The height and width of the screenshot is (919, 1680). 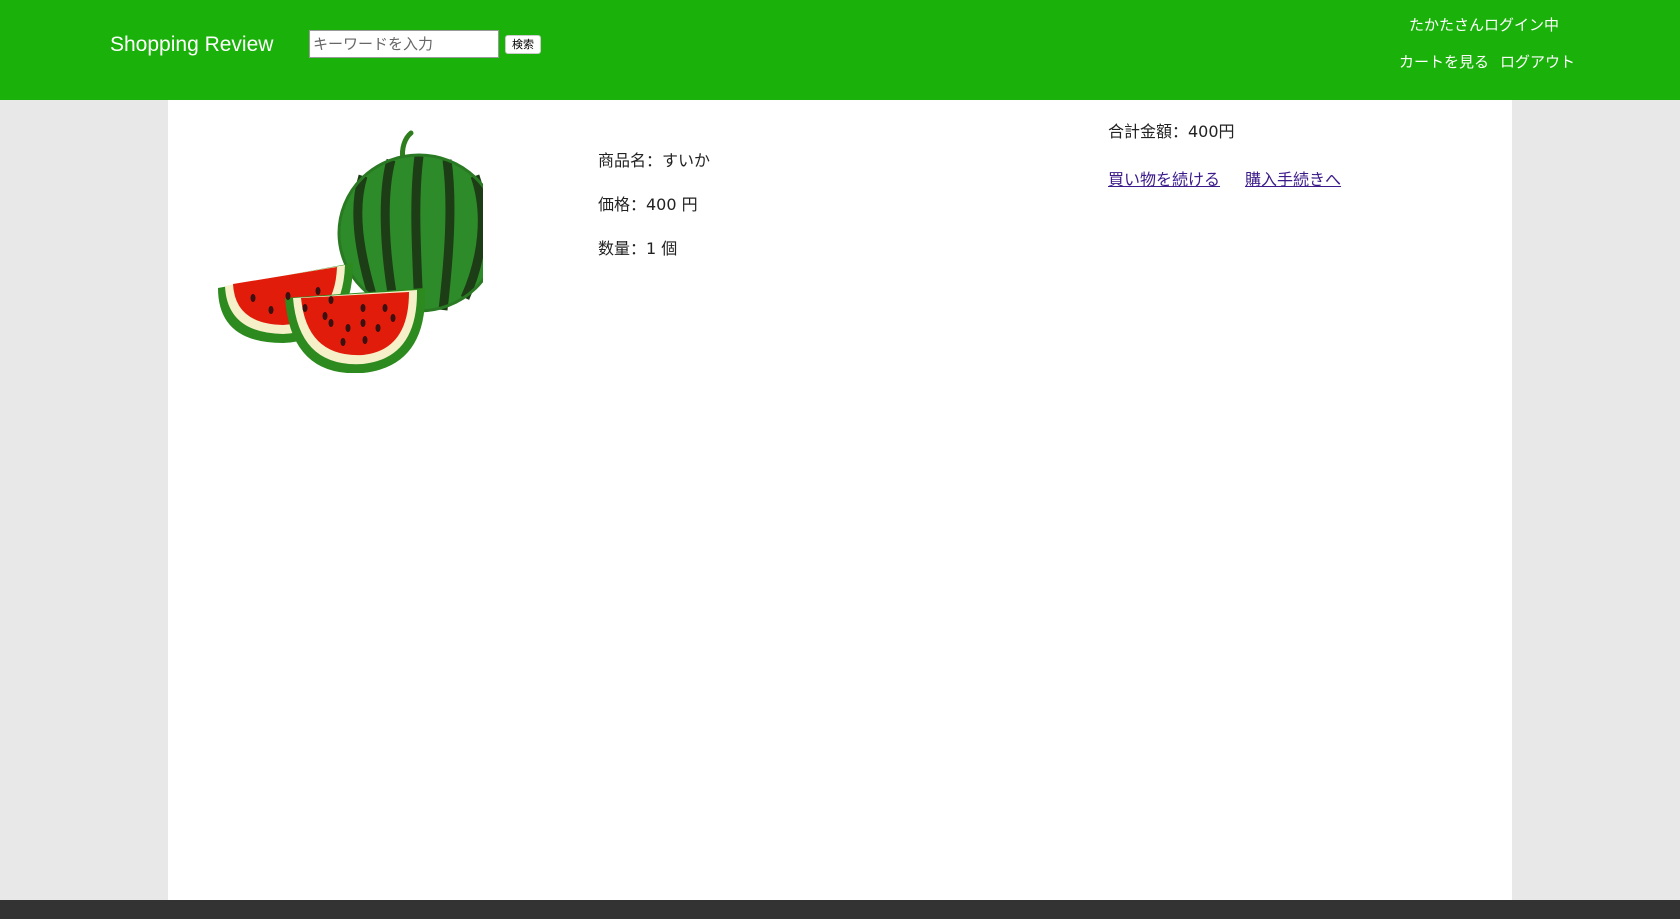 What do you see at coordinates (1444, 62) in the screenshot?
I see `view-cart-link: カートを見る` at bounding box center [1444, 62].